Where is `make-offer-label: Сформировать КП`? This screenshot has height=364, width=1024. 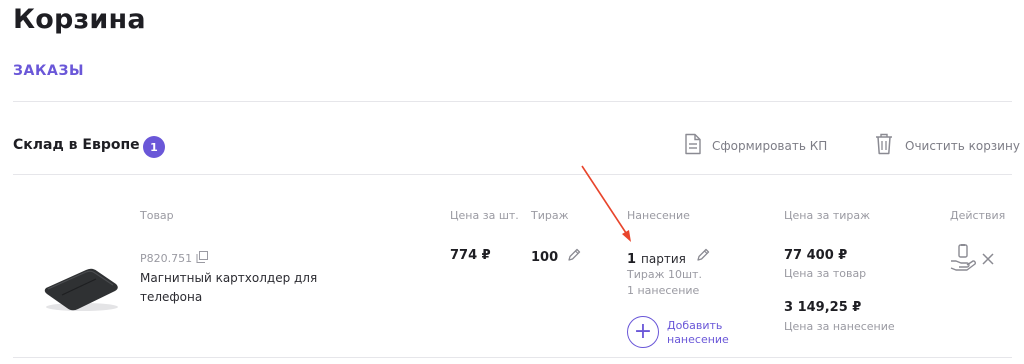
make-offer-label: Сформировать КП is located at coordinates (770, 145).